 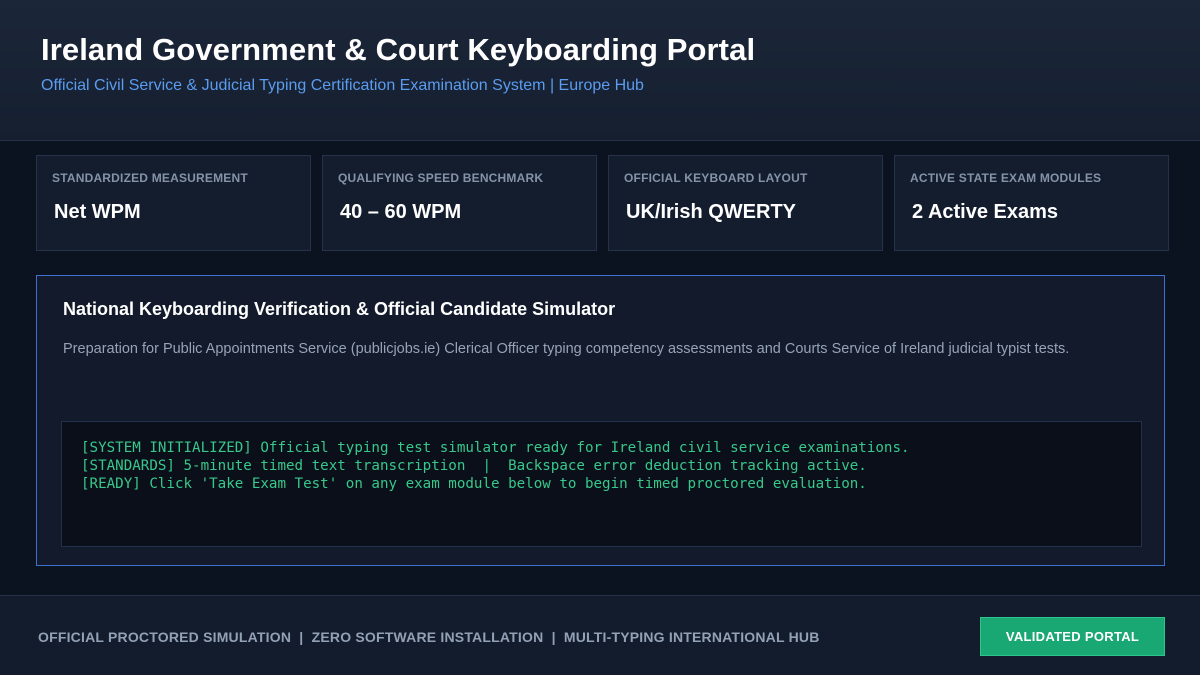 I want to click on stat-label: ACTIVE STATE EXAM MODULES, so click(x=1006, y=178).